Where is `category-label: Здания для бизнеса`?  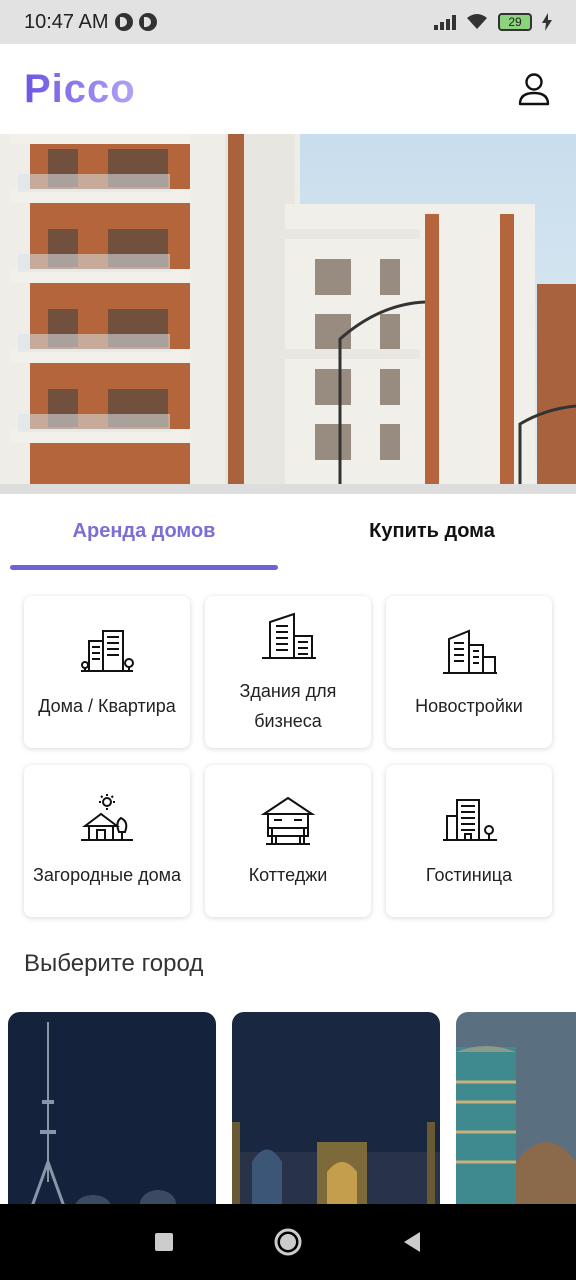 category-label: Здания для бизнеса is located at coordinates (288, 706).